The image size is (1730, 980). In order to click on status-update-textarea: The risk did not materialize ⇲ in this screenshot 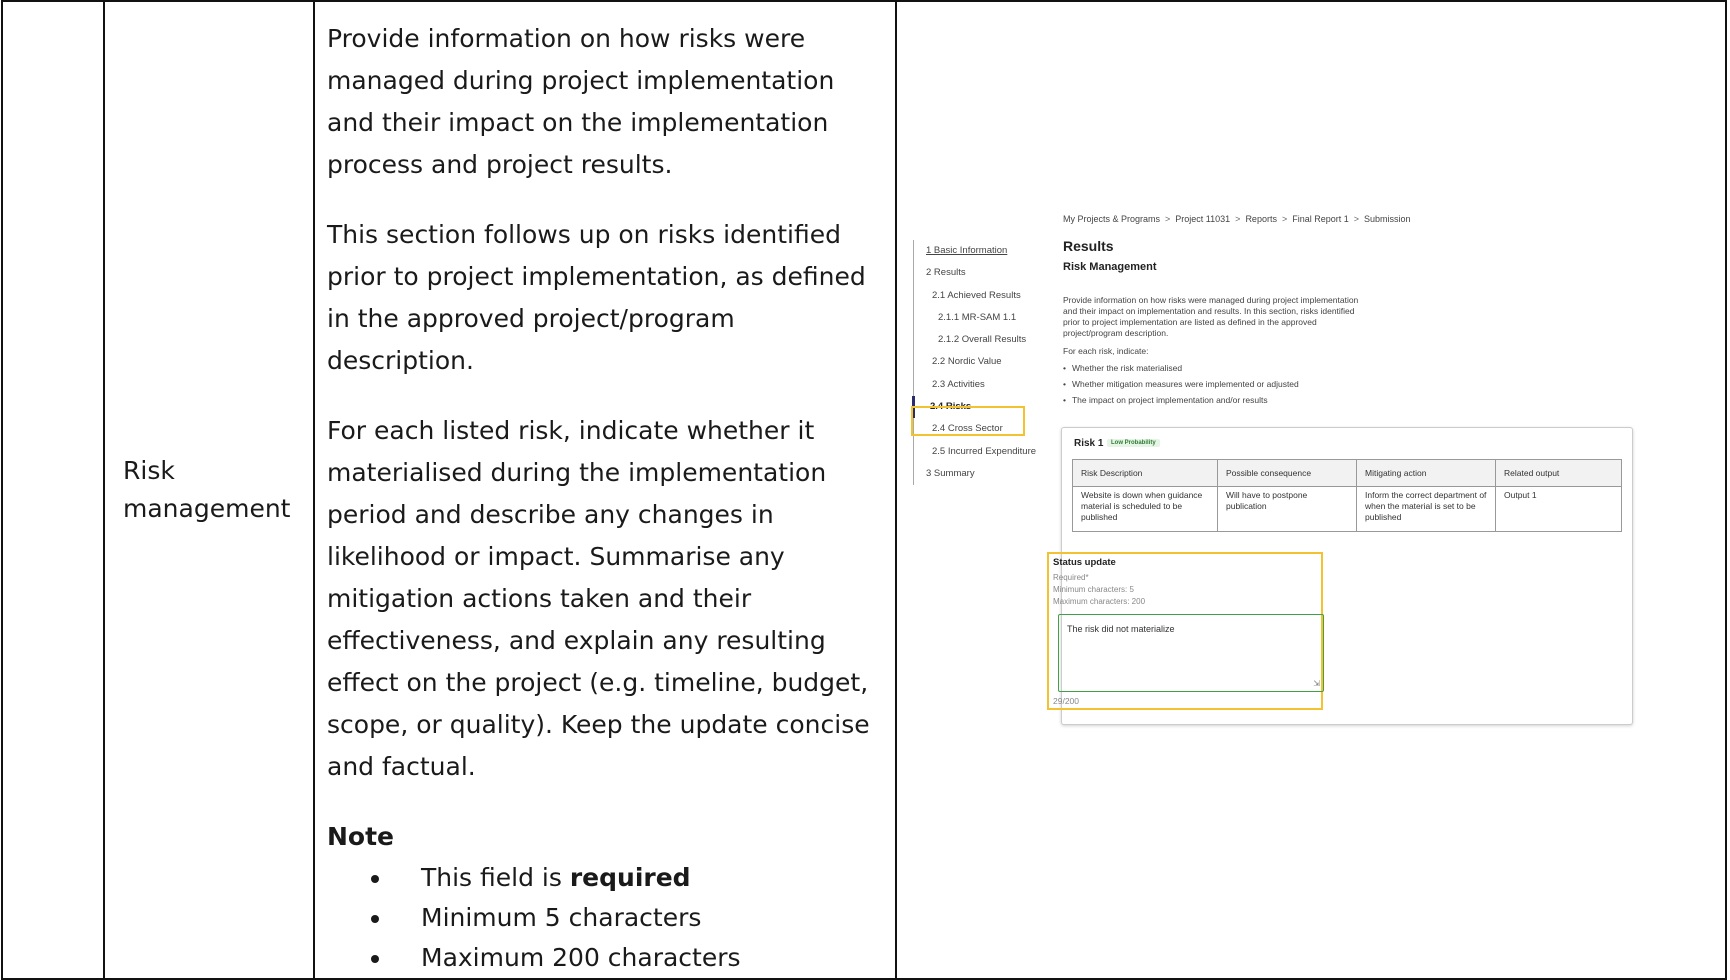, I will do `click(1191, 653)`.